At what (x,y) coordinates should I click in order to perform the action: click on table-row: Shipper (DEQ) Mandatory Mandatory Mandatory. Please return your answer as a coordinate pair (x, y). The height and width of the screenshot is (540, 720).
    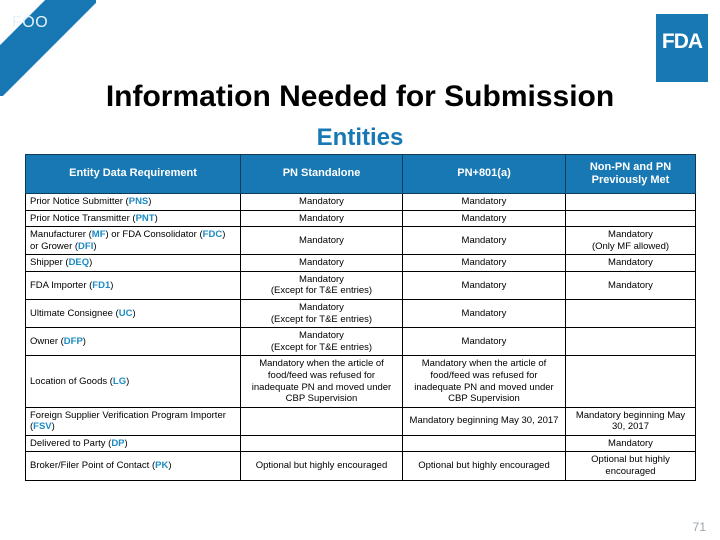
    Looking at the image, I should click on (360, 263).